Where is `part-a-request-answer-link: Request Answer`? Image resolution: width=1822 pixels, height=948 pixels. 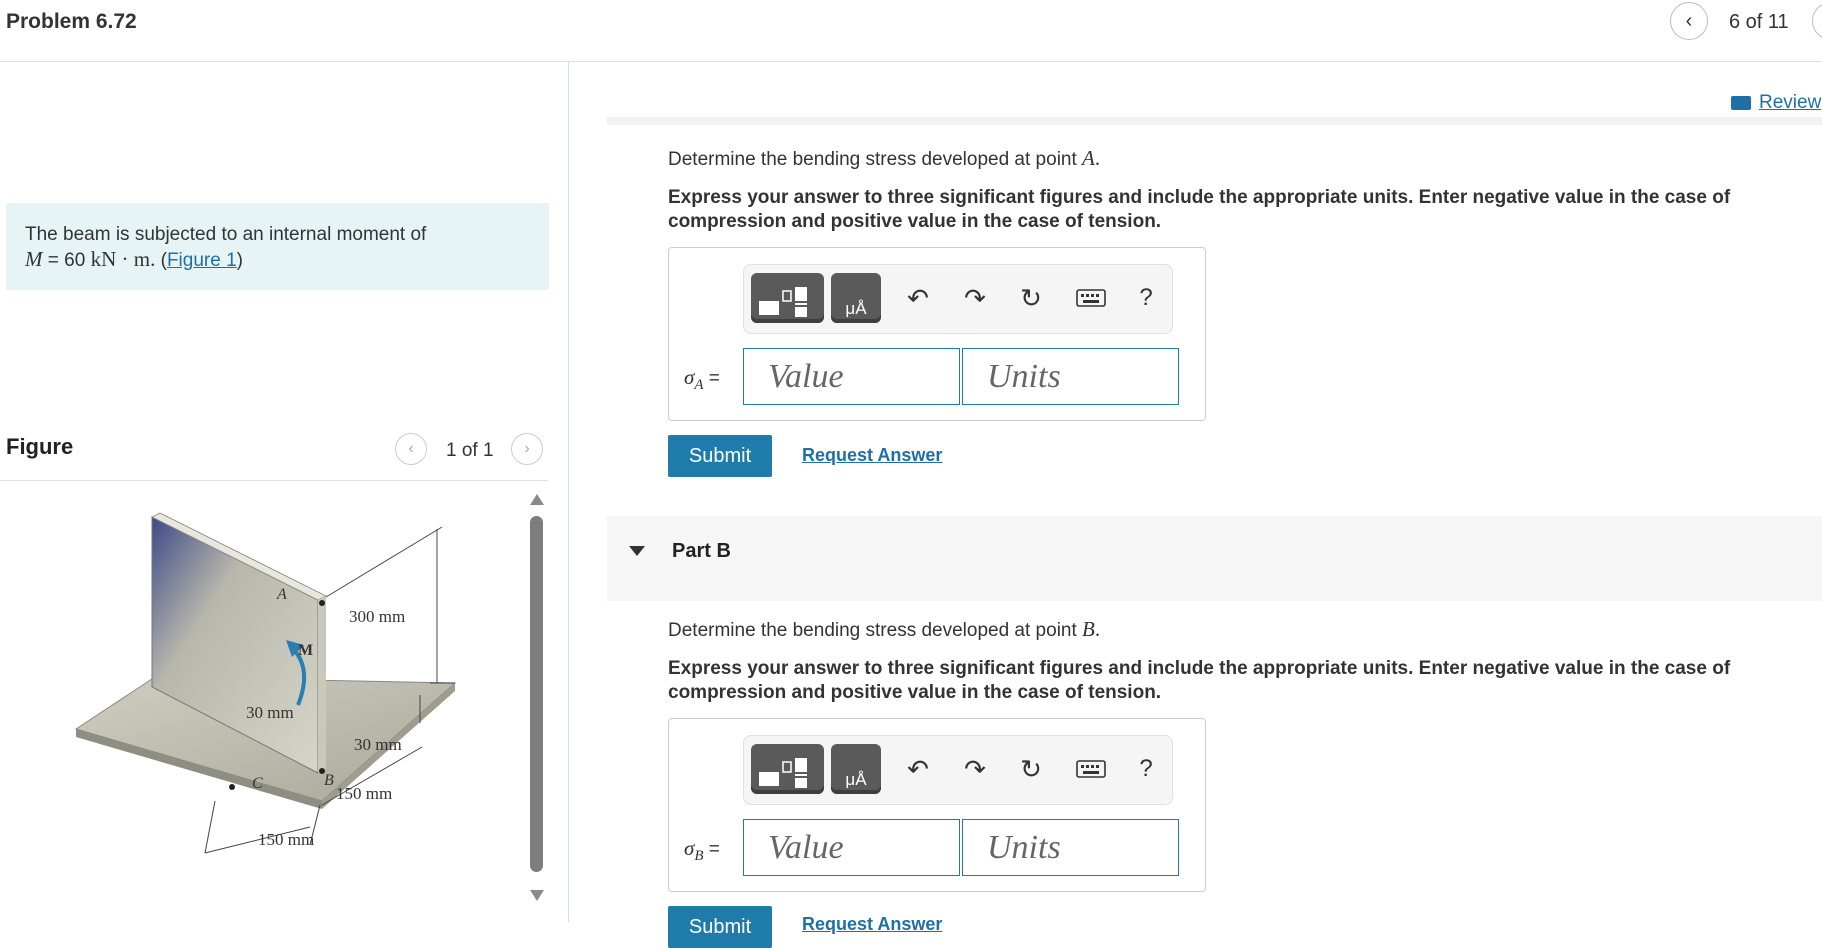
part-a-request-answer-link: Request Answer is located at coordinates (872, 455).